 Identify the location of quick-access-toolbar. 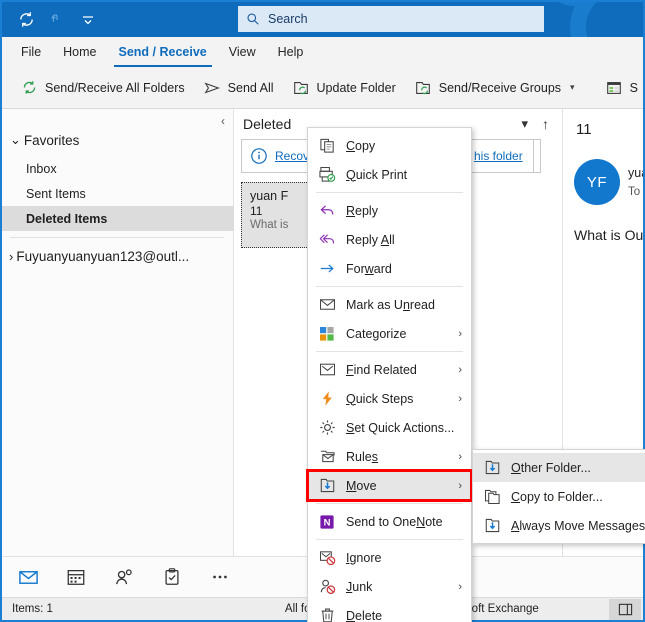
(57, 19).